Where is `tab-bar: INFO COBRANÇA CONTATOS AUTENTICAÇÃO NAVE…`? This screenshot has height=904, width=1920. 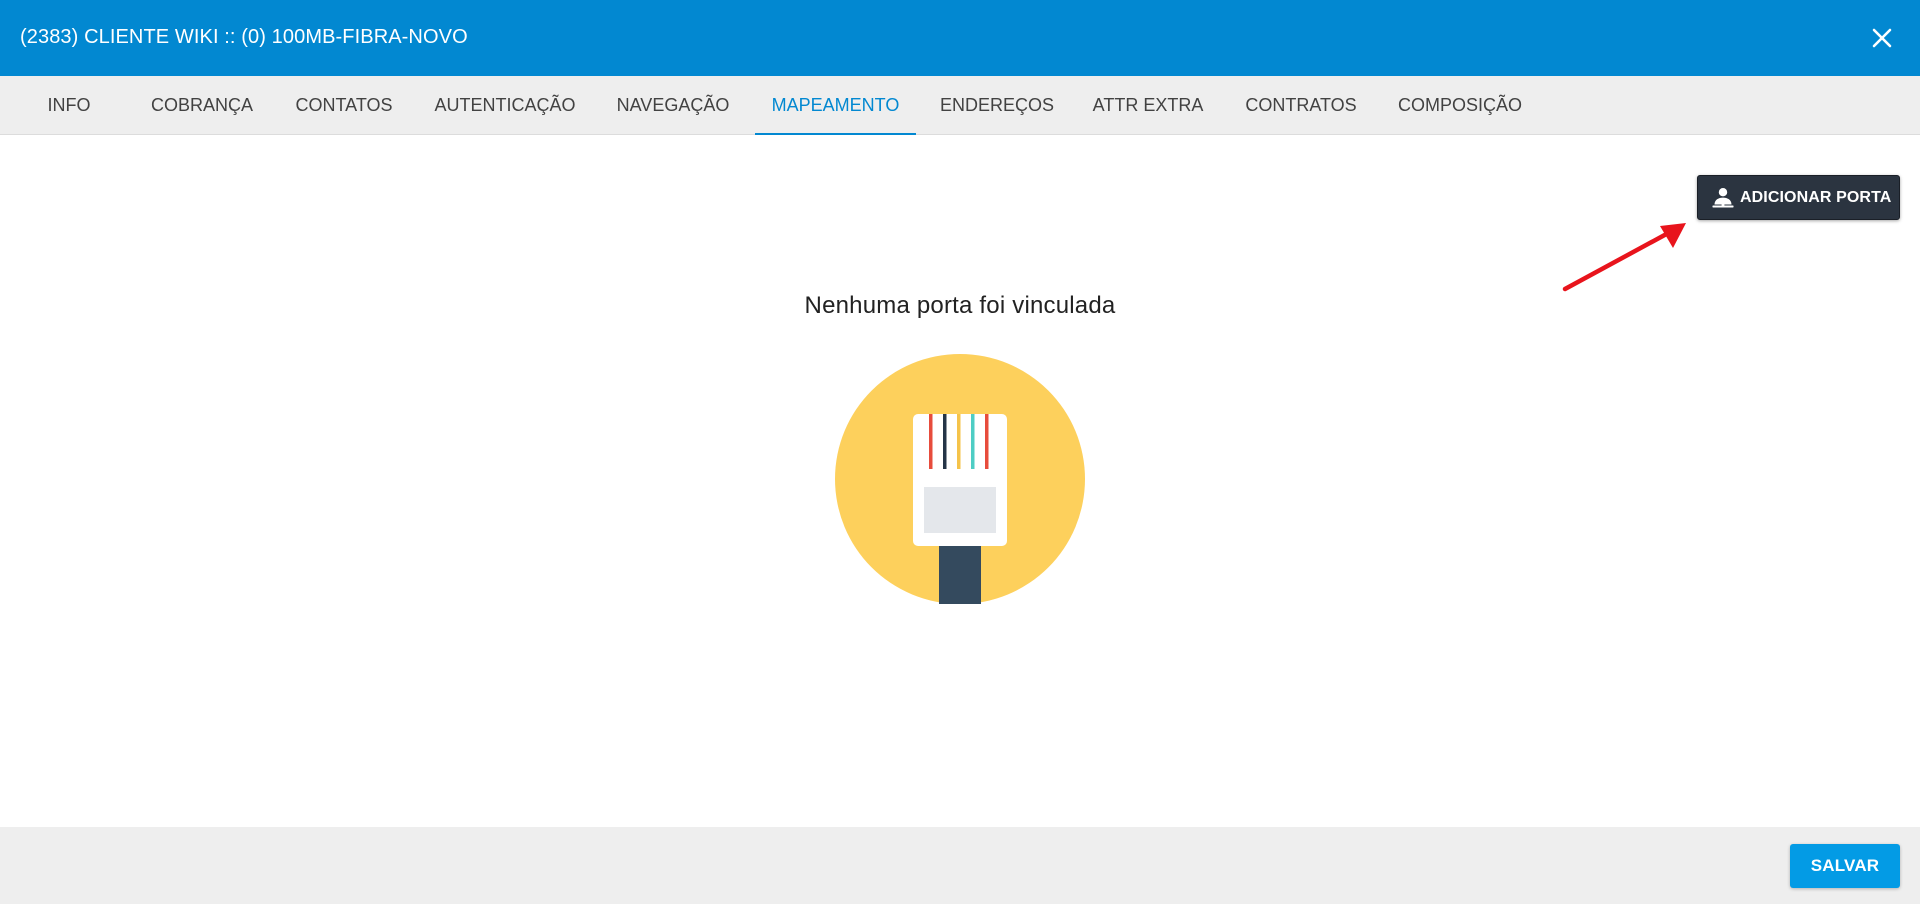 tab-bar: INFO COBRANÇA CONTATOS AUTENTICAÇÃO NAVE… is located at coordinates (960, 105).